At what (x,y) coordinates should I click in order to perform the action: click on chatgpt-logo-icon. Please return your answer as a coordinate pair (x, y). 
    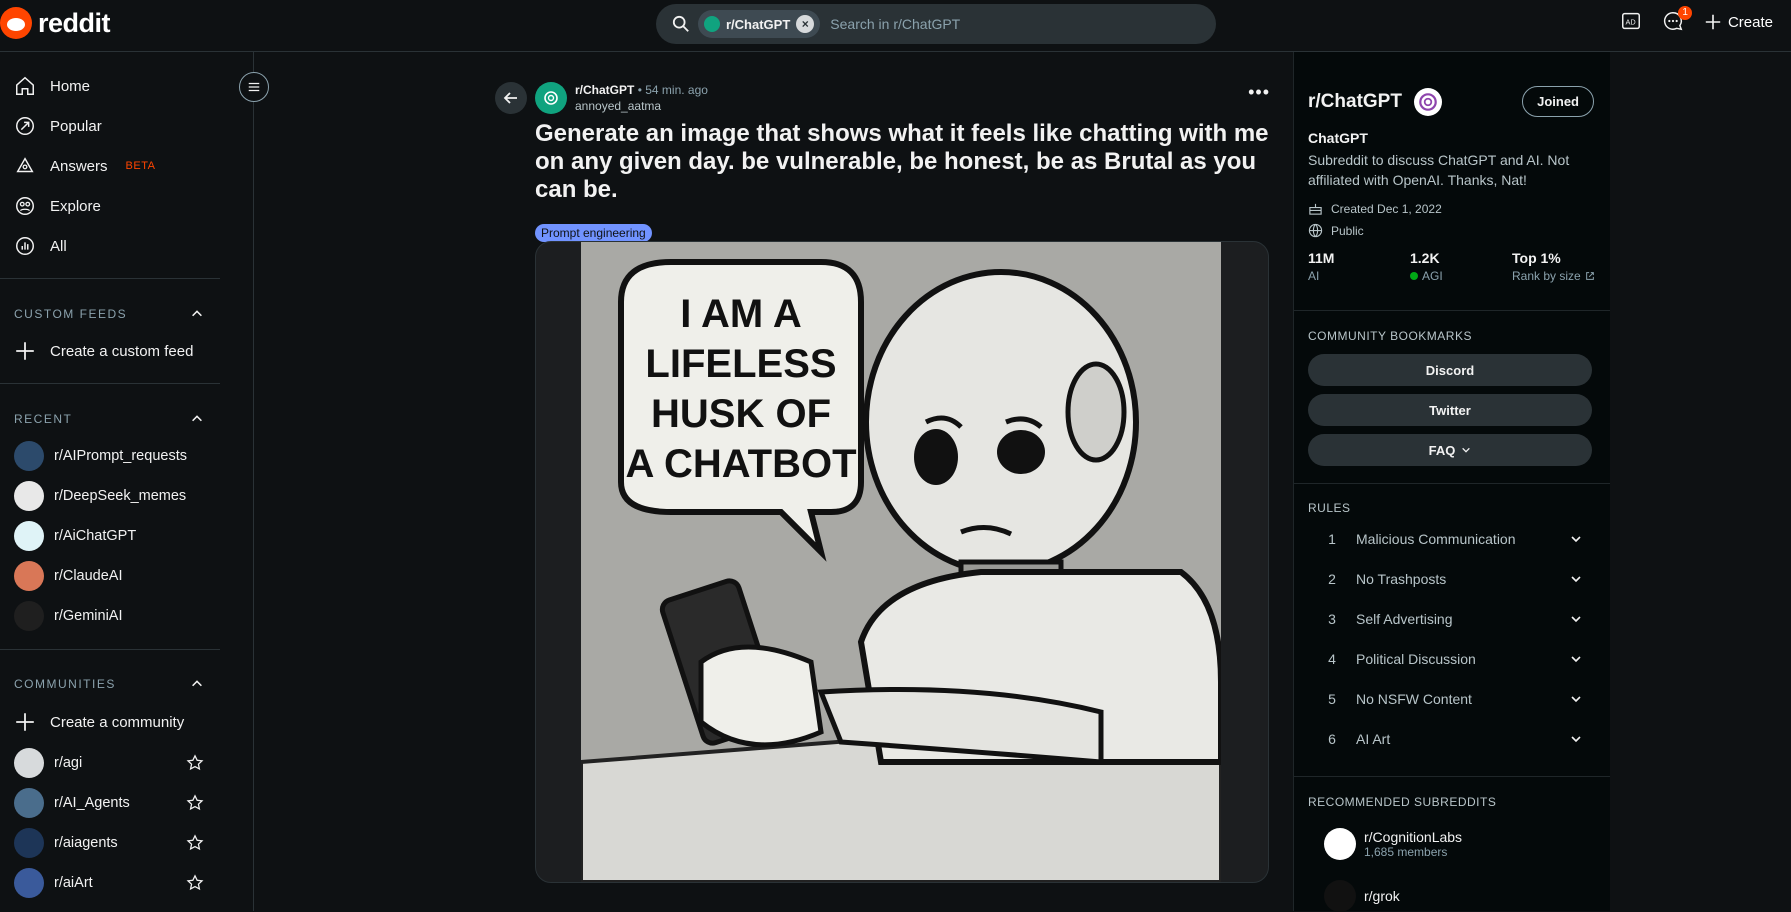
    Looking at the image, I should click on (551, 98).